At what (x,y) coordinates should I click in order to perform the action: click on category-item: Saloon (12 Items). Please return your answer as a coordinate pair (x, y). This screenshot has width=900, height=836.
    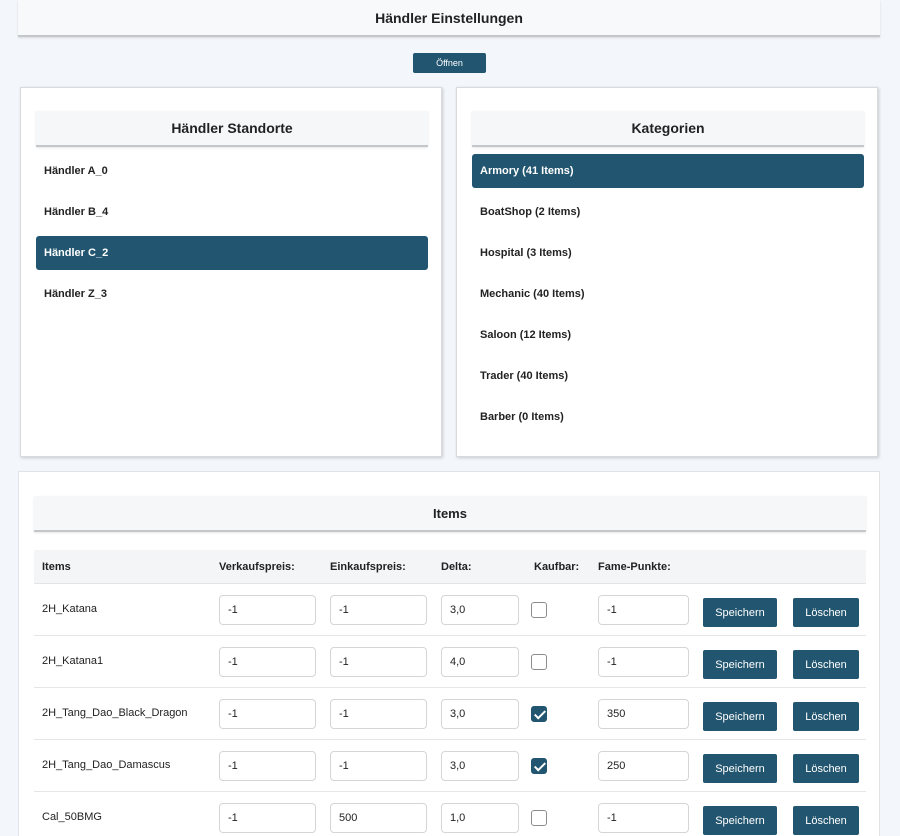
    Looking at the image, I should click on (668, 335).